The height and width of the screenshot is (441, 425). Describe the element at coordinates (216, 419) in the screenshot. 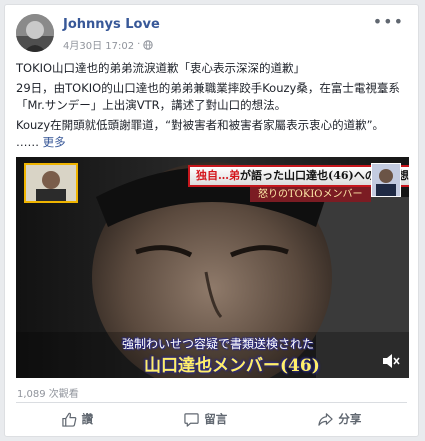

I see `comment-label: 留言` at that location.